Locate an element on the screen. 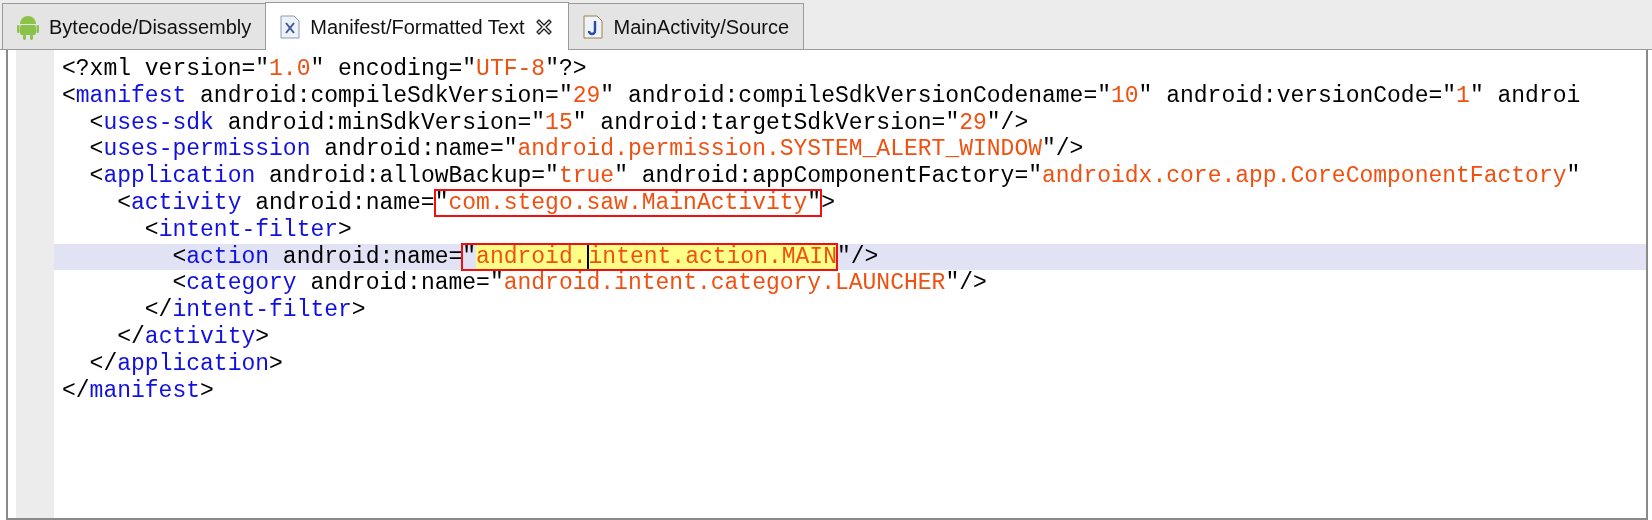 Image resolution: width=1652 pixels, height=520 pixels. code-line: <manifest android:compileSdkVersion="29" android:compileSdkVersionCodename="10" android:versionCode="1" androi is located at coordinates (821, 96).